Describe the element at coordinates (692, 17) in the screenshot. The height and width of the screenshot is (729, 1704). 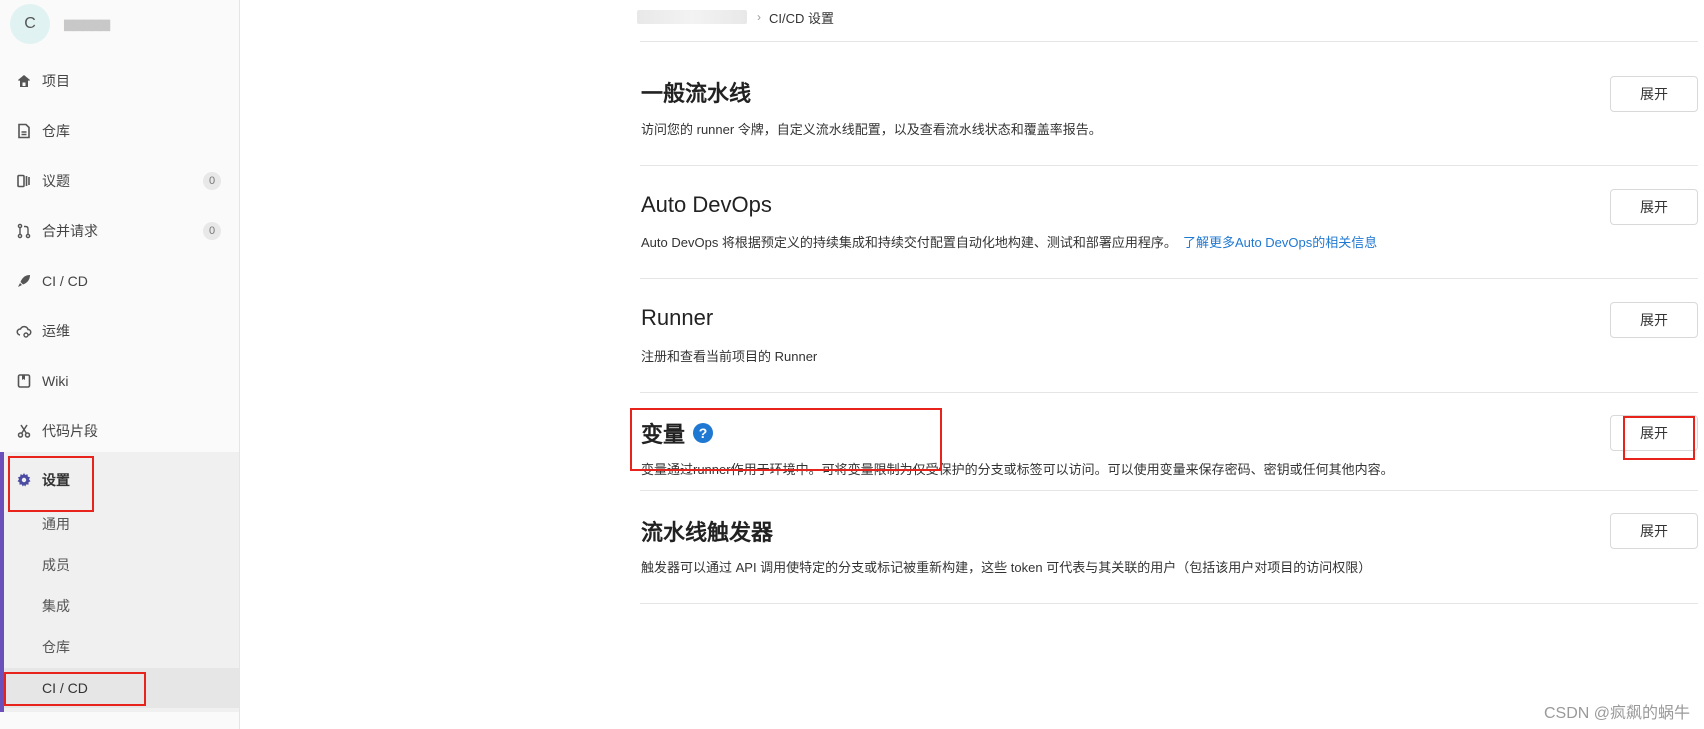
I see `breadcrumb-blurred-project` at that location.